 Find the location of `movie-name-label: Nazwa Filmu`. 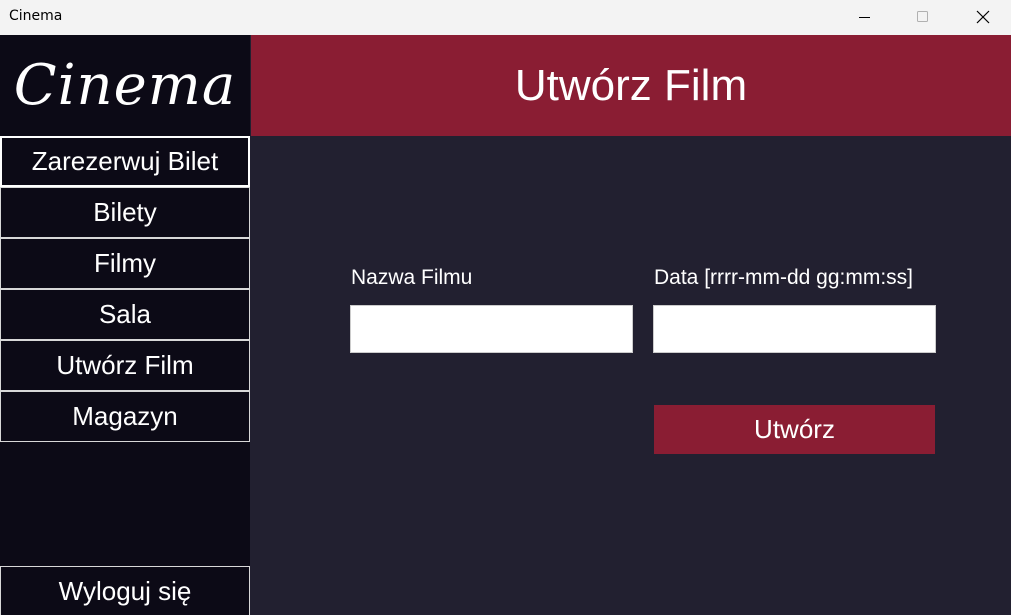

movie-name-label: Nazwa Filmu is located at coordinates (412, 277).